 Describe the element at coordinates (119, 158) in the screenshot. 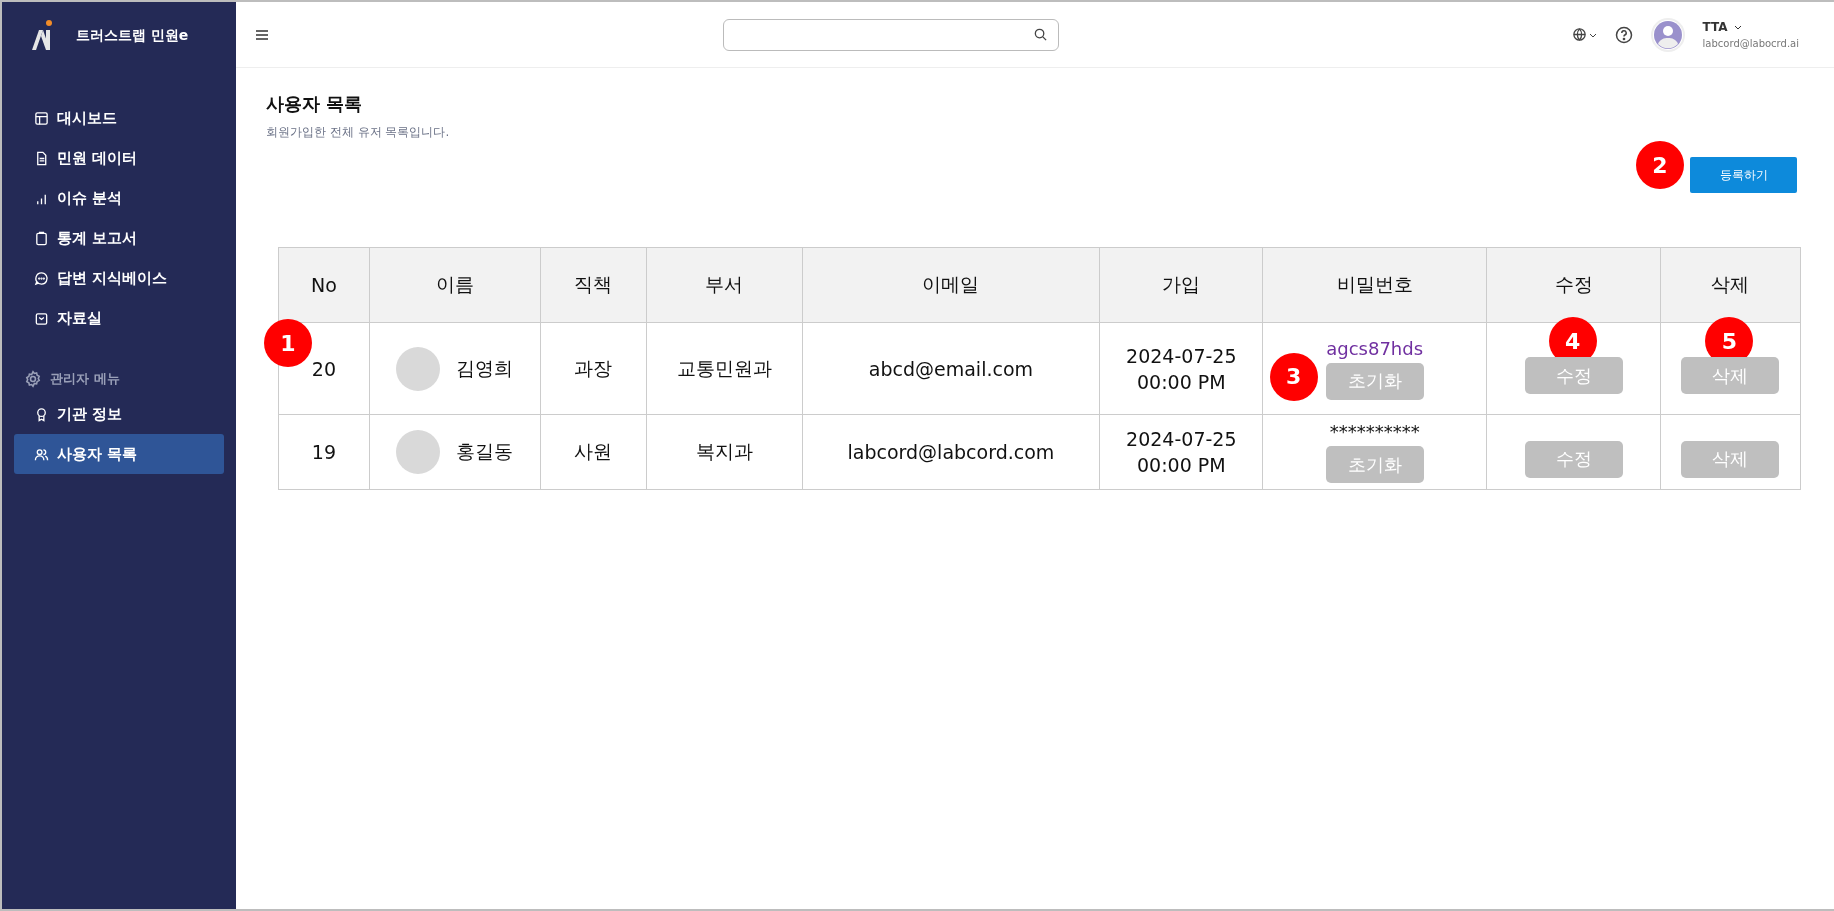

I see `sidebar-item: 민원 데이터` at that location.